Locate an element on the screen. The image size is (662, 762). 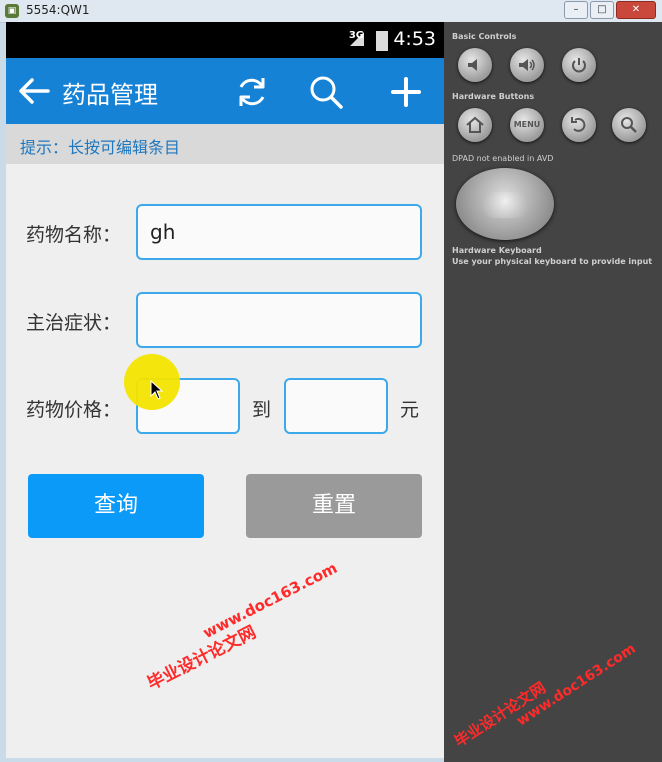
symptom-label: 主治症状： is located at coordinates (74, 323).